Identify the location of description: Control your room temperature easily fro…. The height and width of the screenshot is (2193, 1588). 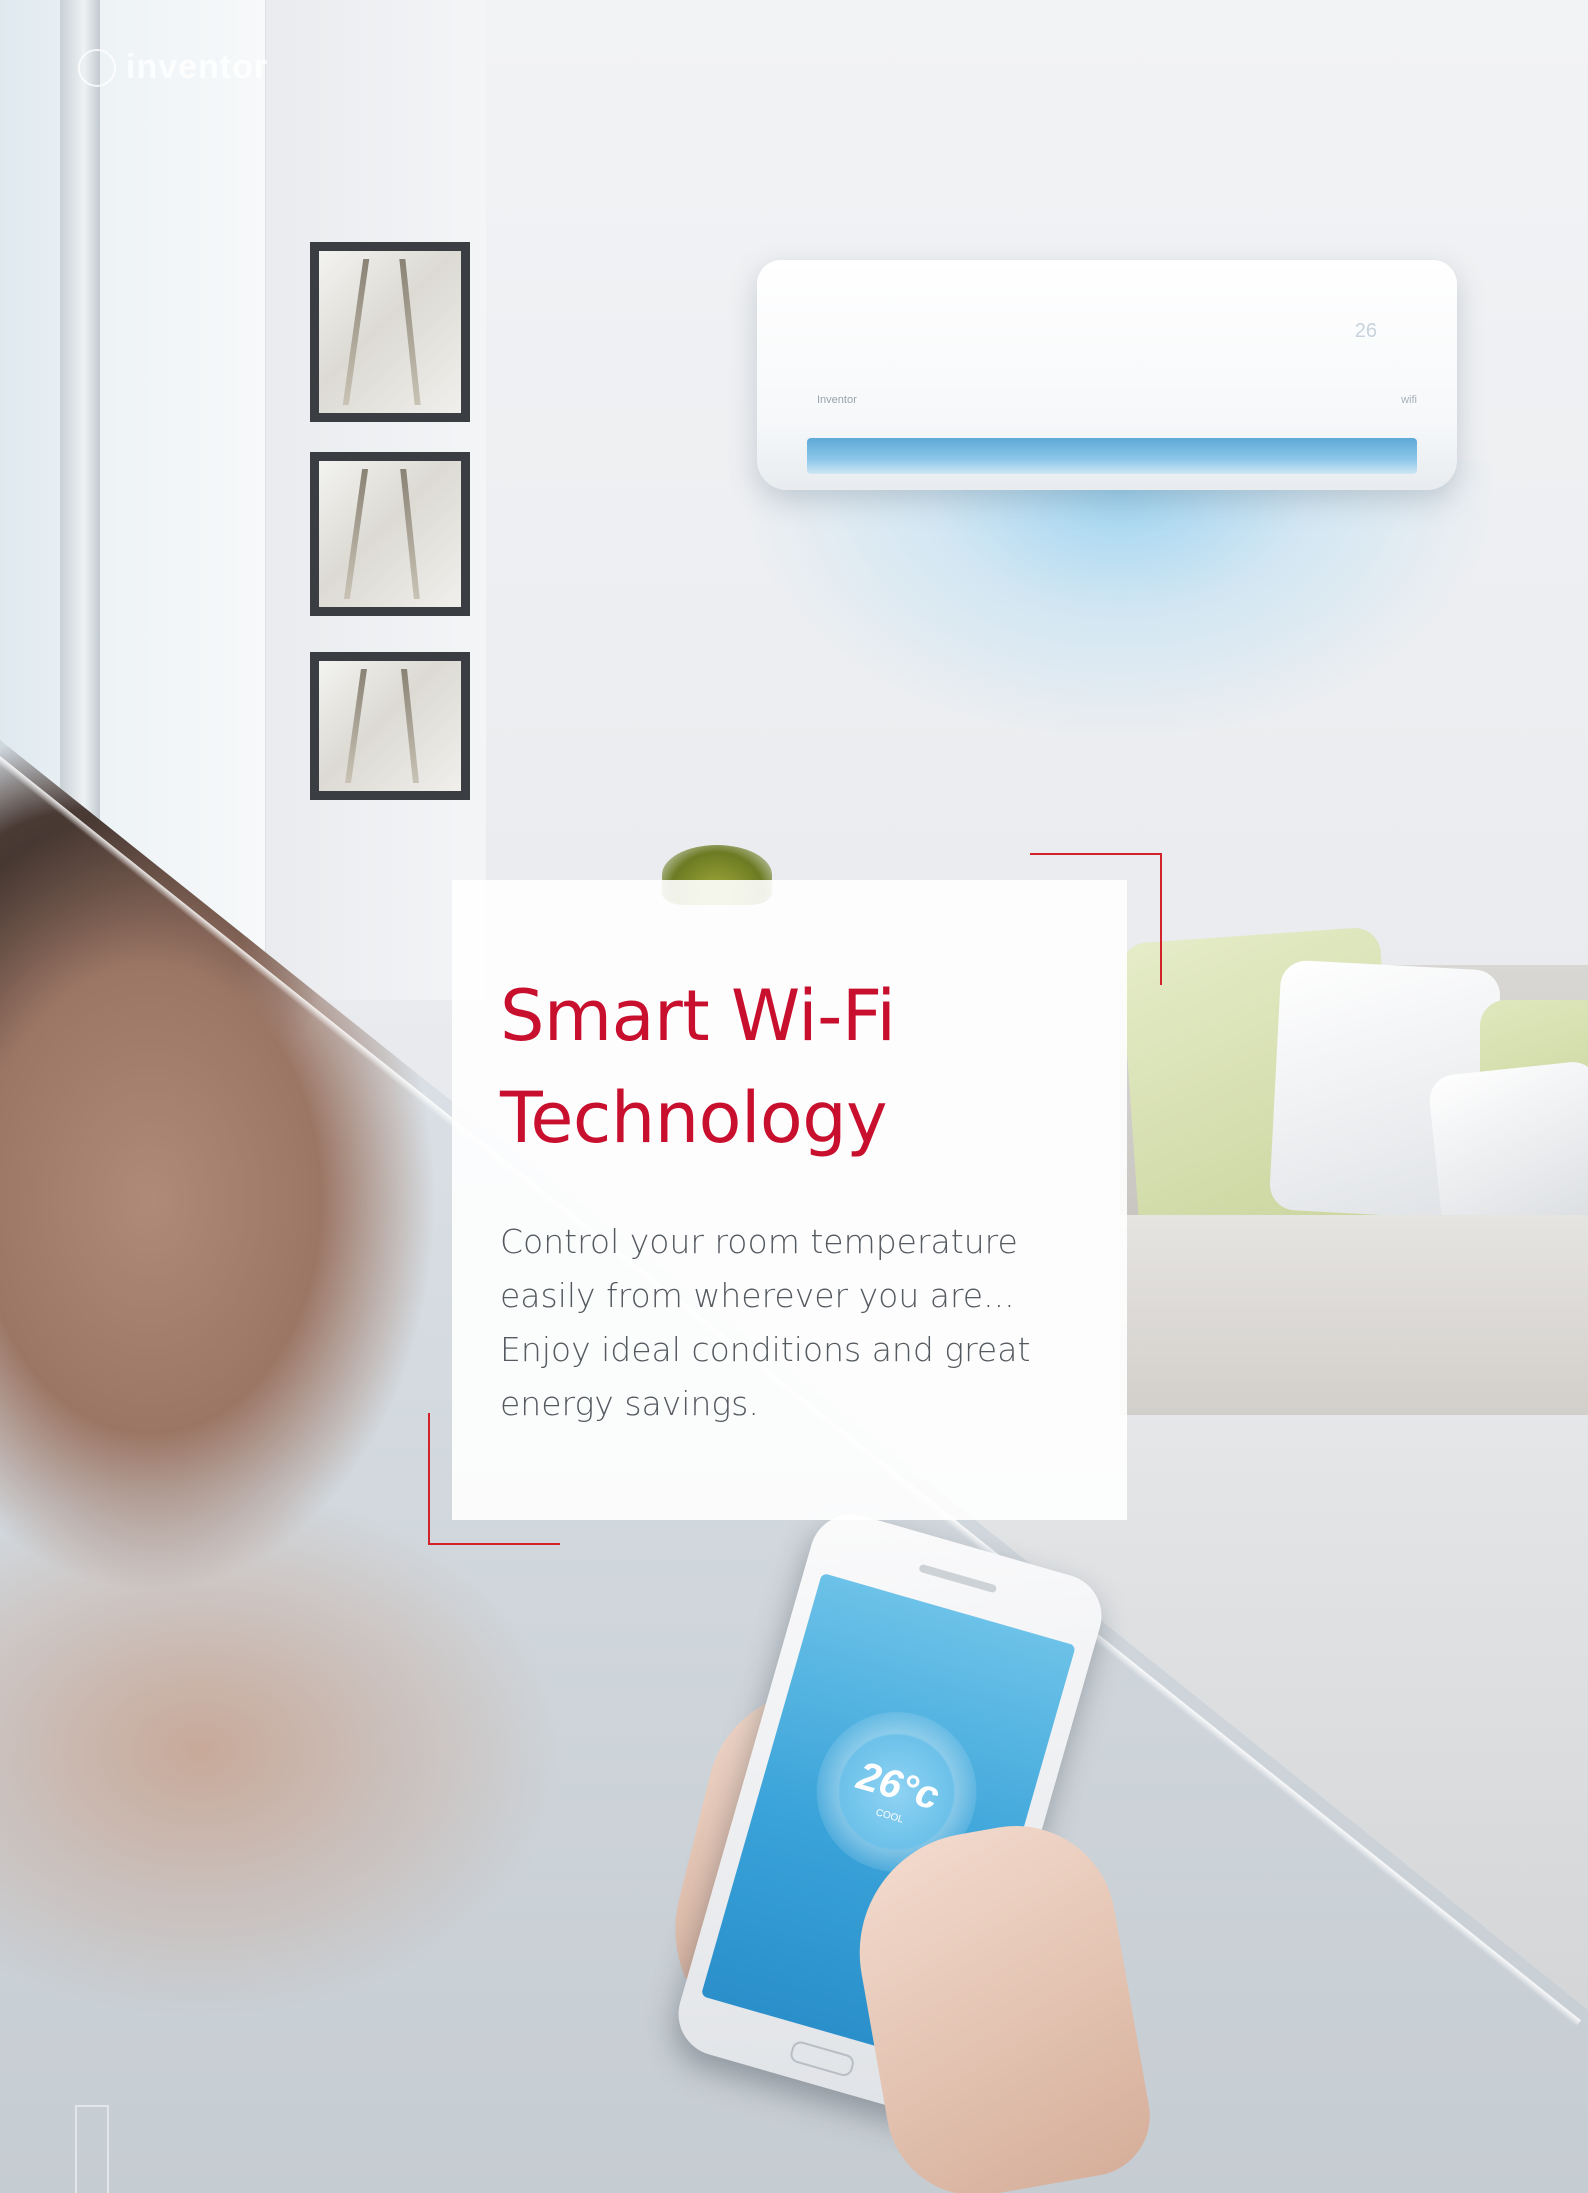
(765, 1322).